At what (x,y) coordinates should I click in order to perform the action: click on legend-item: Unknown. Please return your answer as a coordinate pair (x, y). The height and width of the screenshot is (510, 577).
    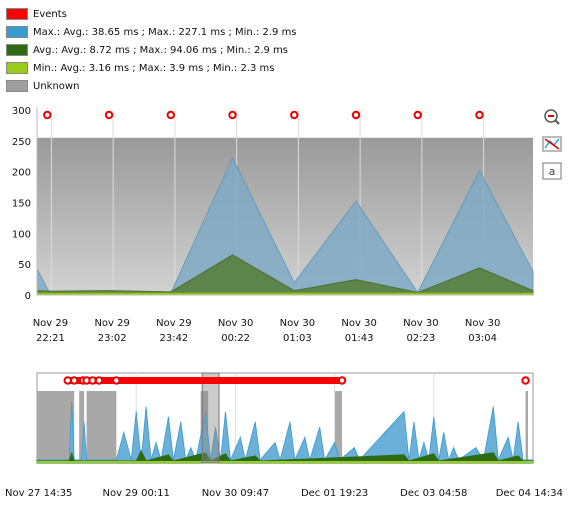
    Looking at the image, I should click on (151, 86).